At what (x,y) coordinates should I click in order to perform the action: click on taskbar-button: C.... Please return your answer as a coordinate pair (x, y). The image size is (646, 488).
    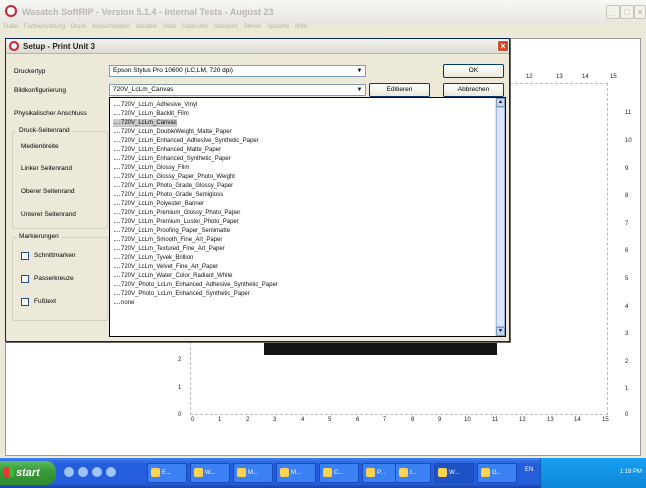
    Looking at the image, I should click on (339, 473).